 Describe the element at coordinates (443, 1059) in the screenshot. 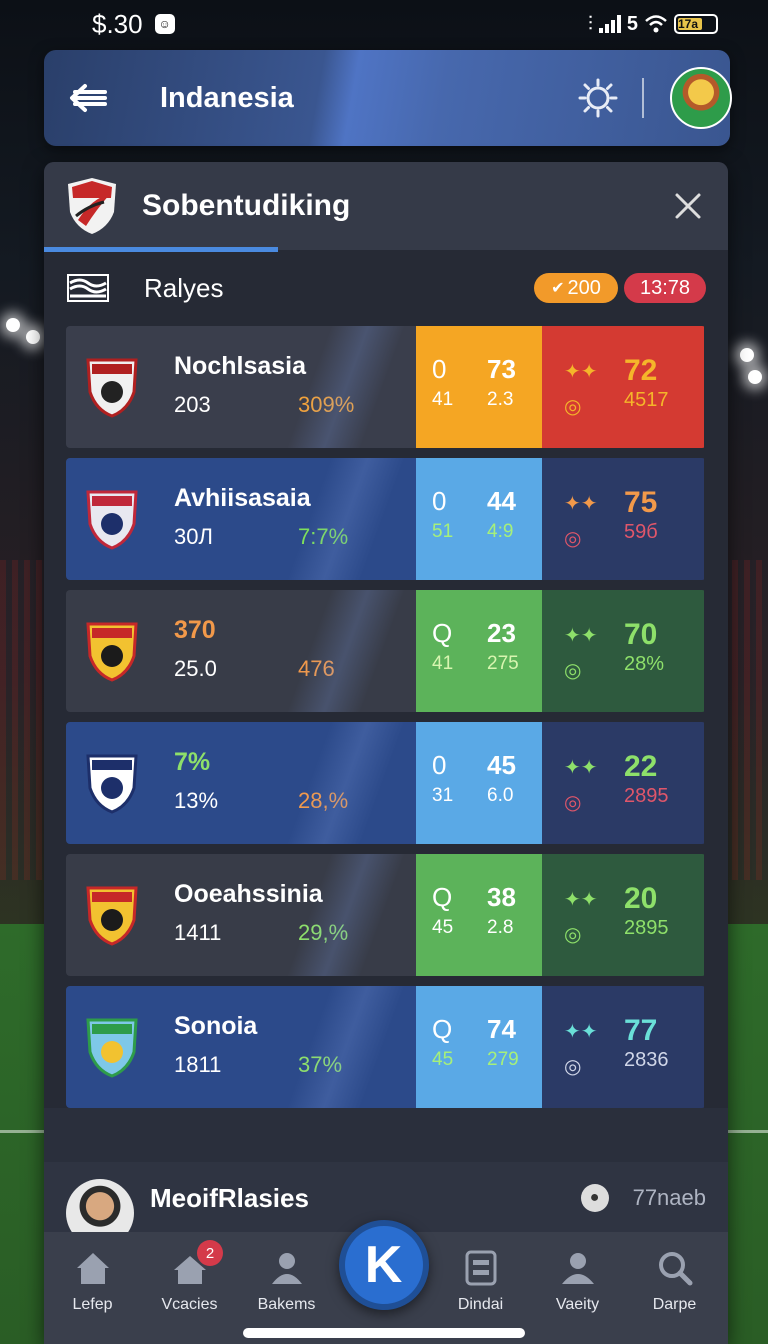

I see `score-sub: 45` at that location.